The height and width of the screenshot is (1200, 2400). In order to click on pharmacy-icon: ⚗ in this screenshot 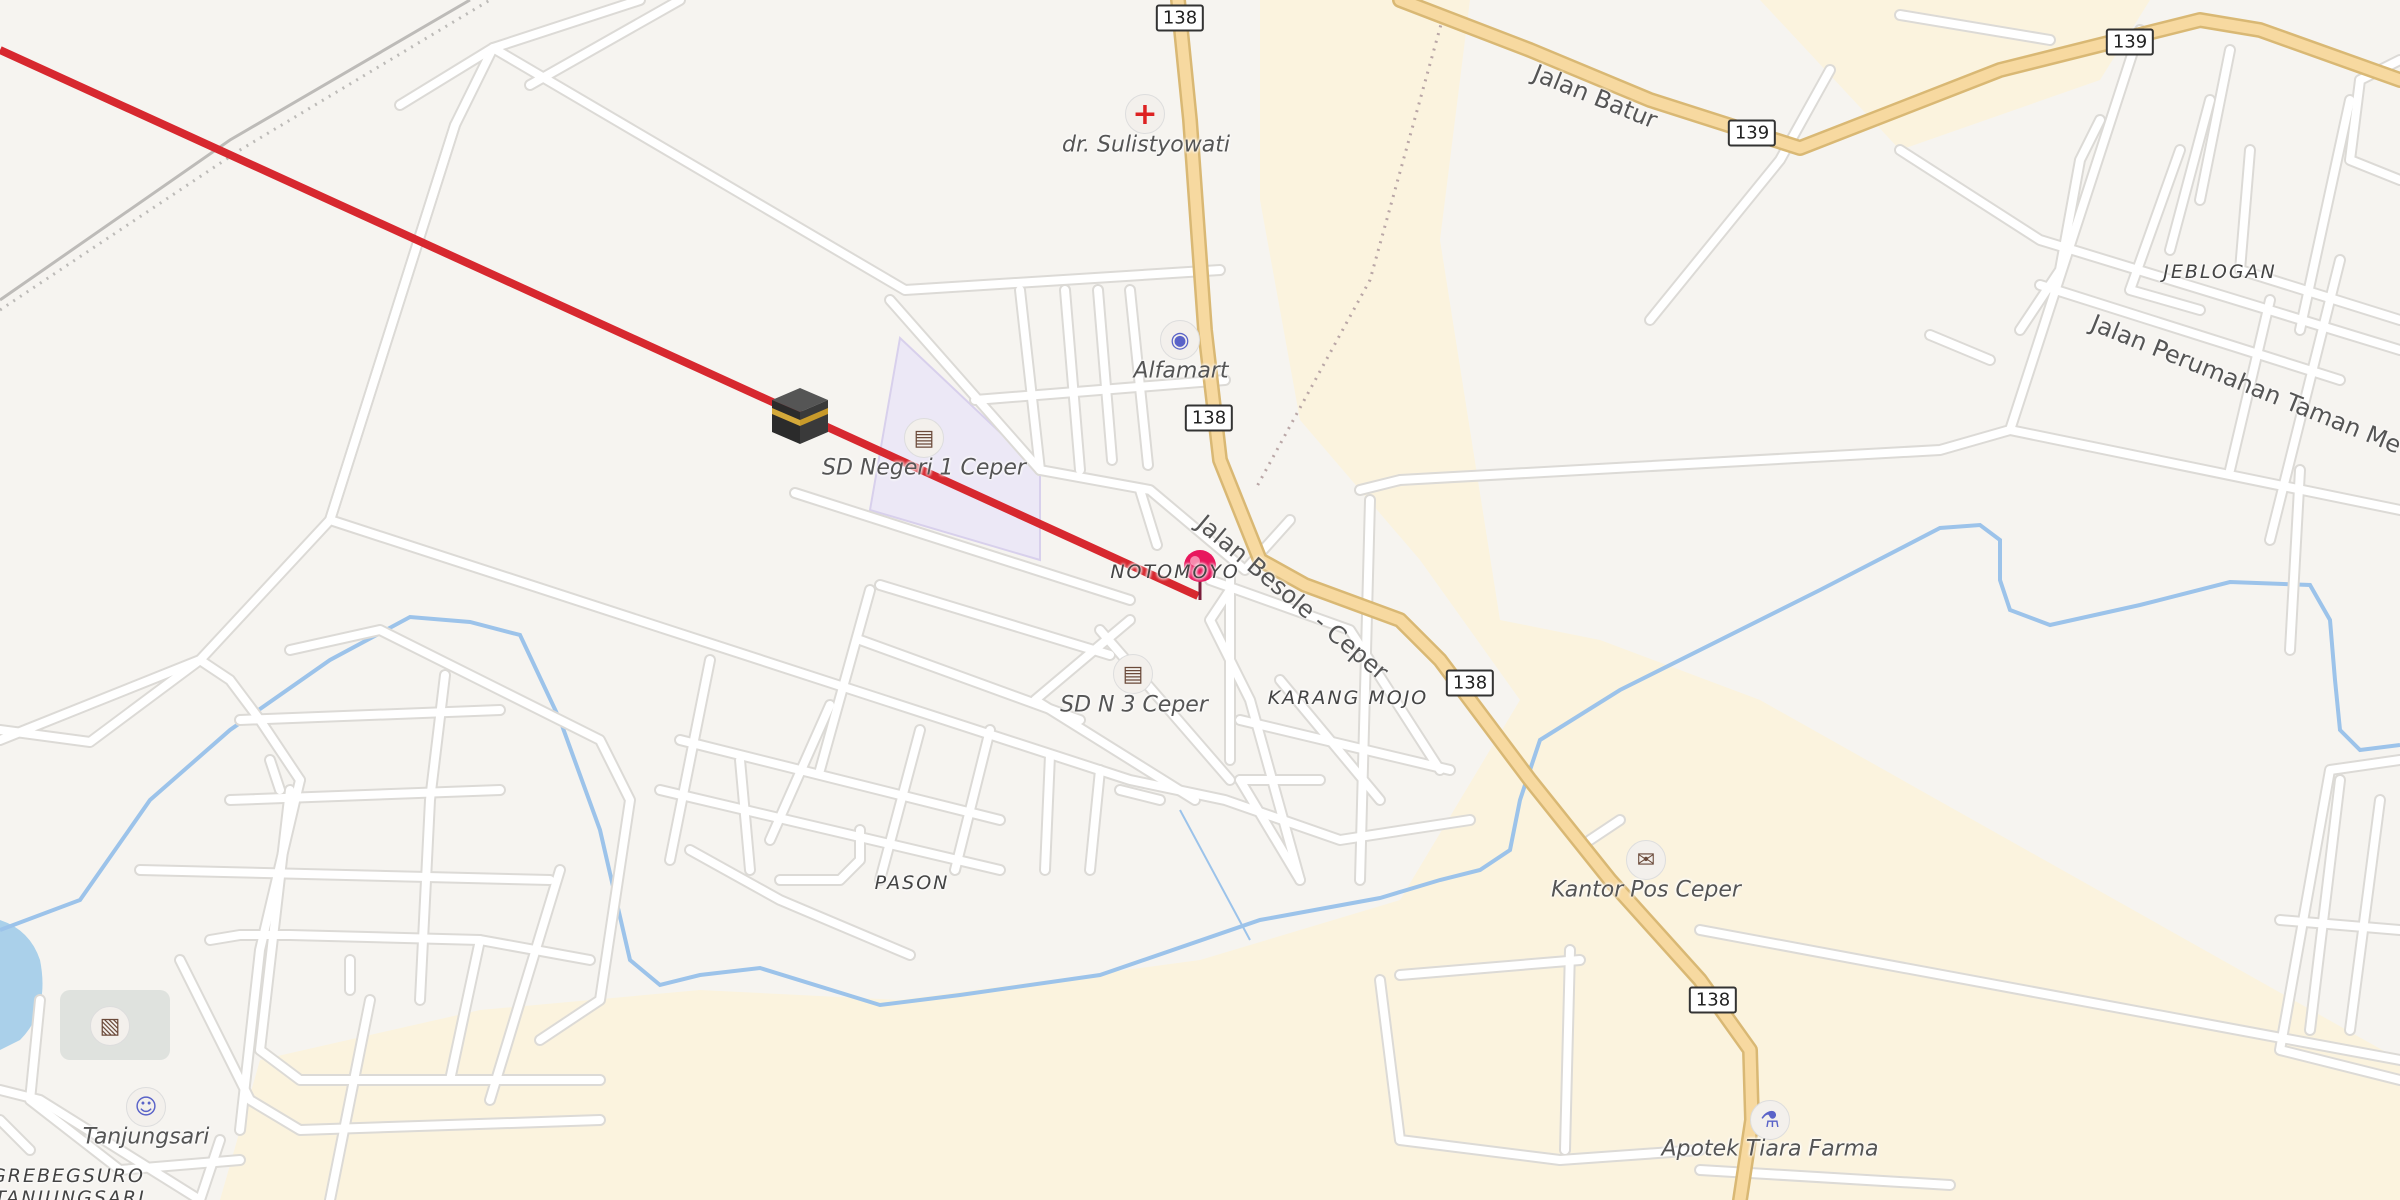, I will do `click(1770, 1120)`.